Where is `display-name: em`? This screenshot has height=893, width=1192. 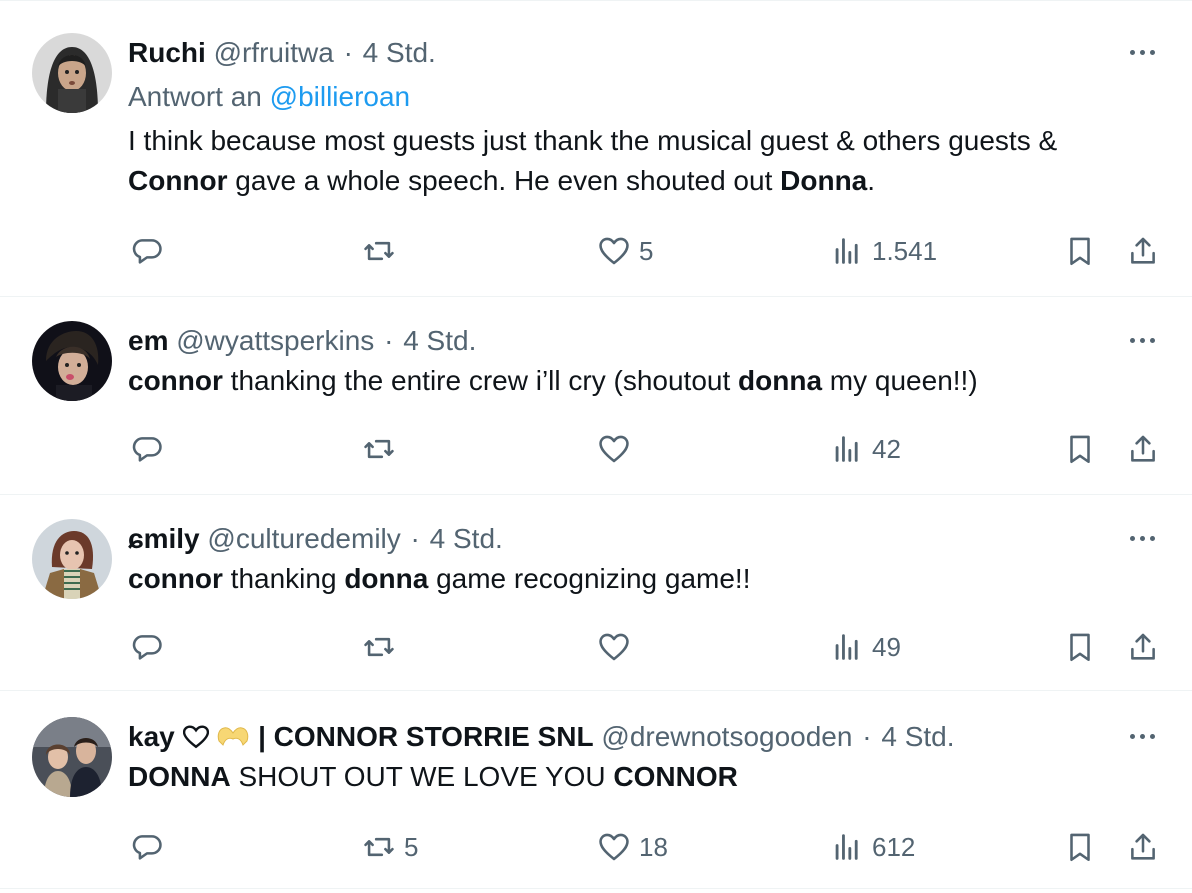 display-name: em is located at coordinates (148, 340).